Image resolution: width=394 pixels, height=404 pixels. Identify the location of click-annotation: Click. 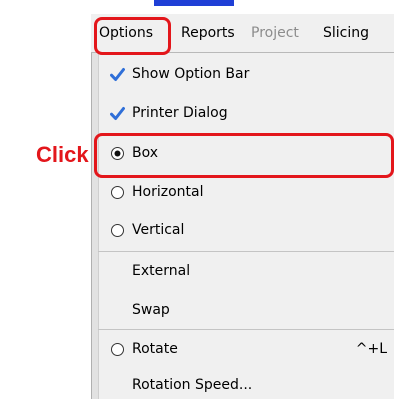
(62, 154).